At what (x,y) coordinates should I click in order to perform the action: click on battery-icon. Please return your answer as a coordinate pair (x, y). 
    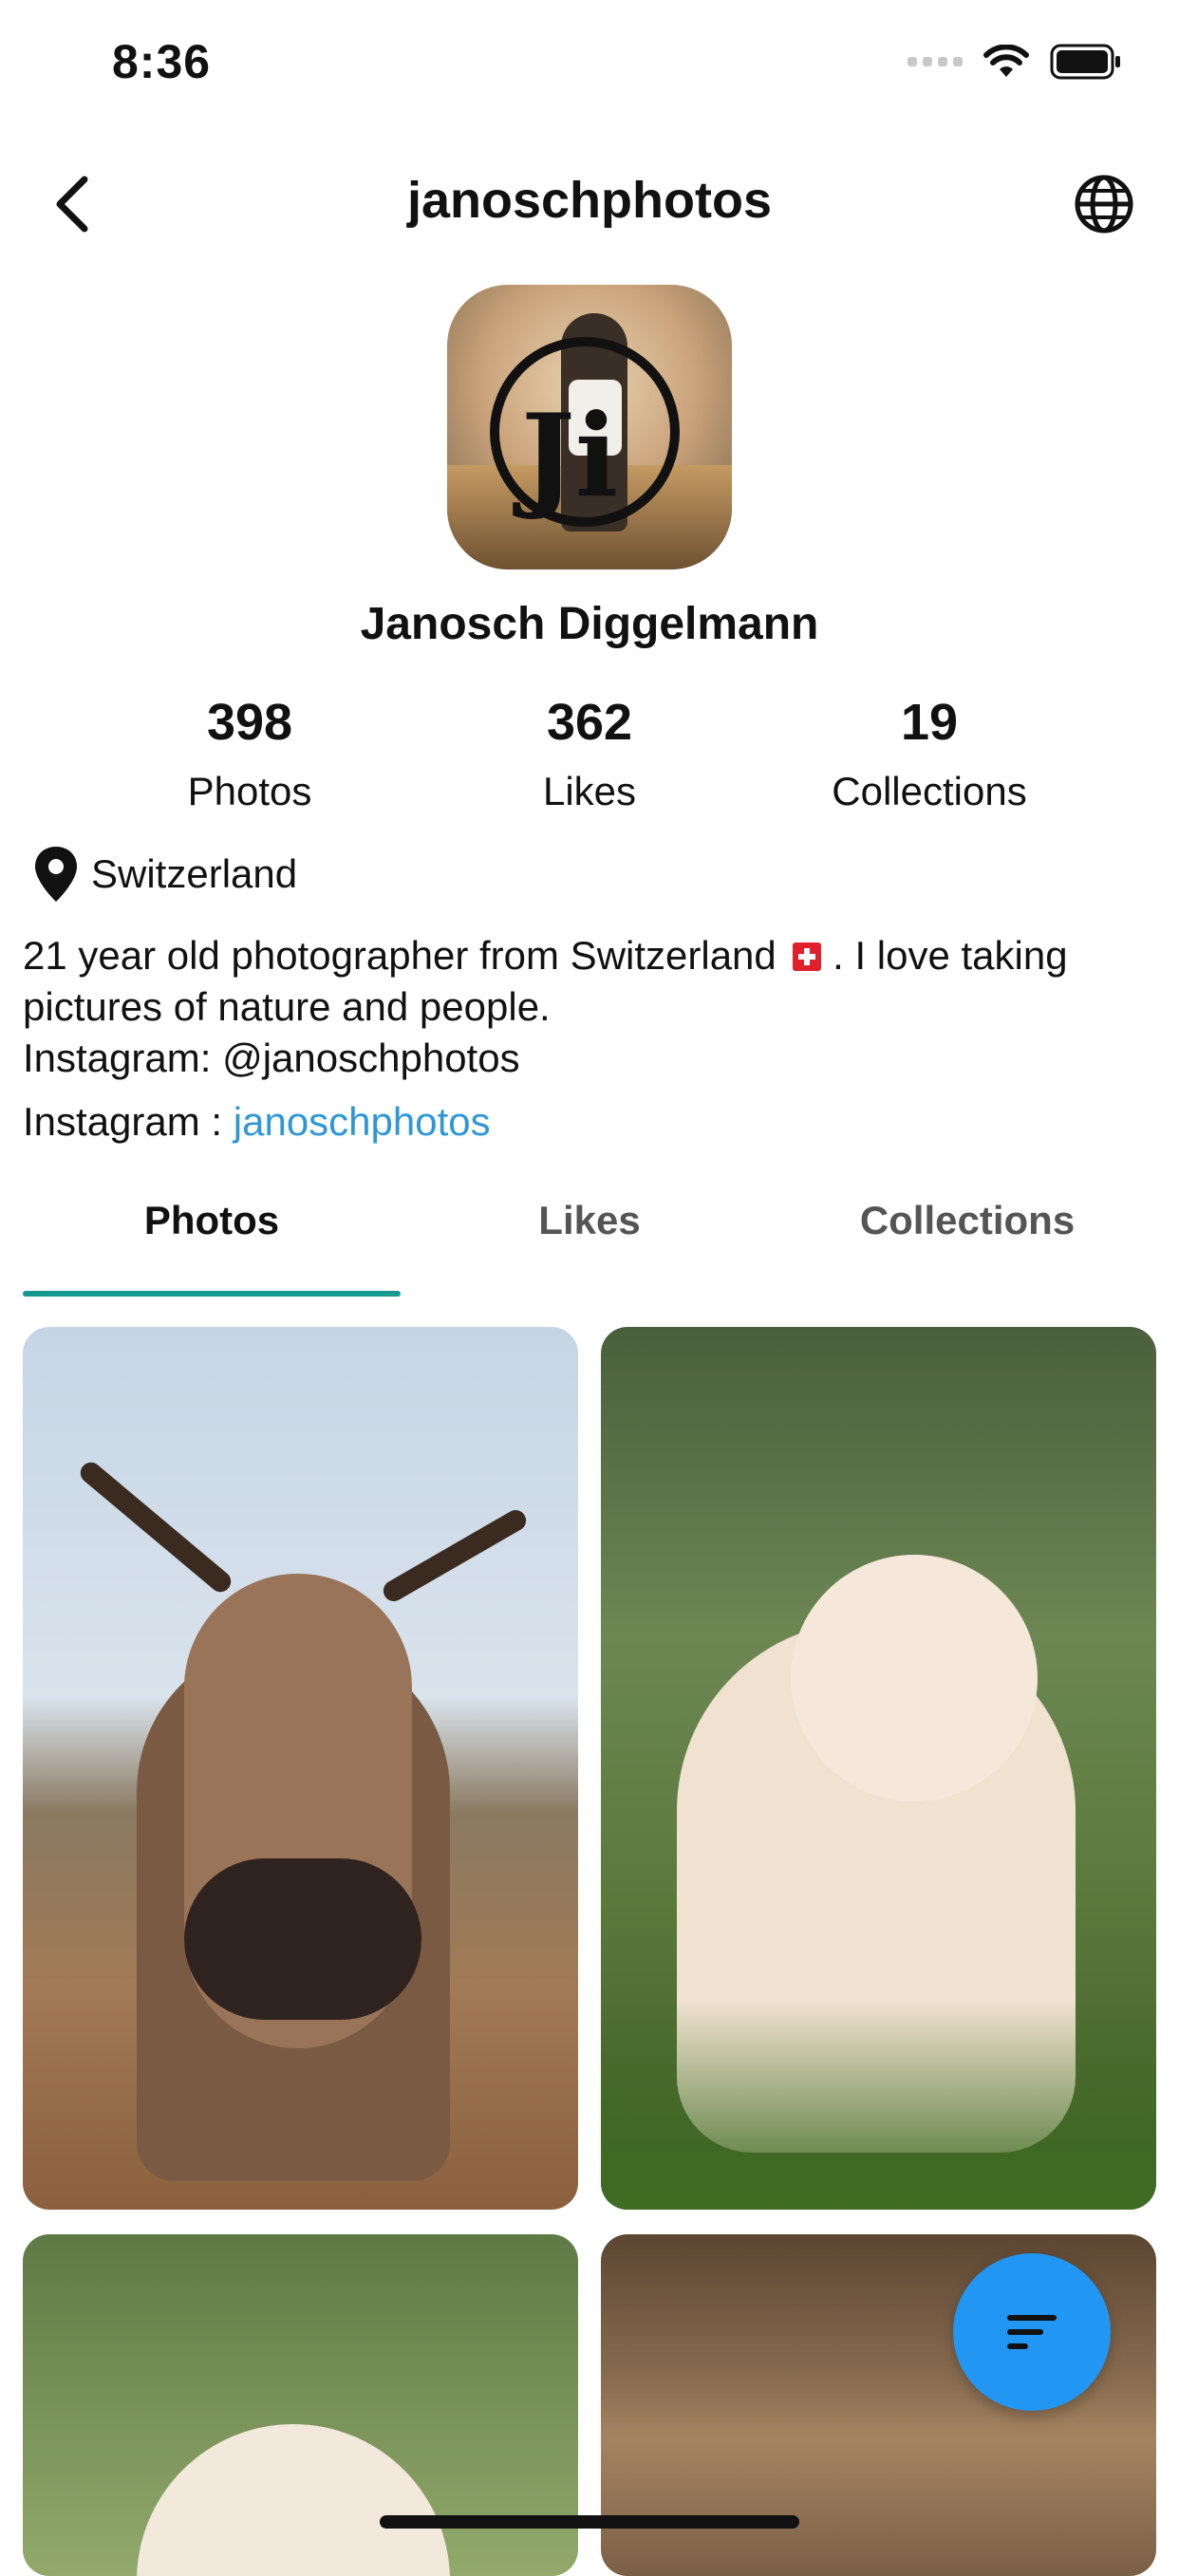
    Looking at the image, I should click on (1085, 62).